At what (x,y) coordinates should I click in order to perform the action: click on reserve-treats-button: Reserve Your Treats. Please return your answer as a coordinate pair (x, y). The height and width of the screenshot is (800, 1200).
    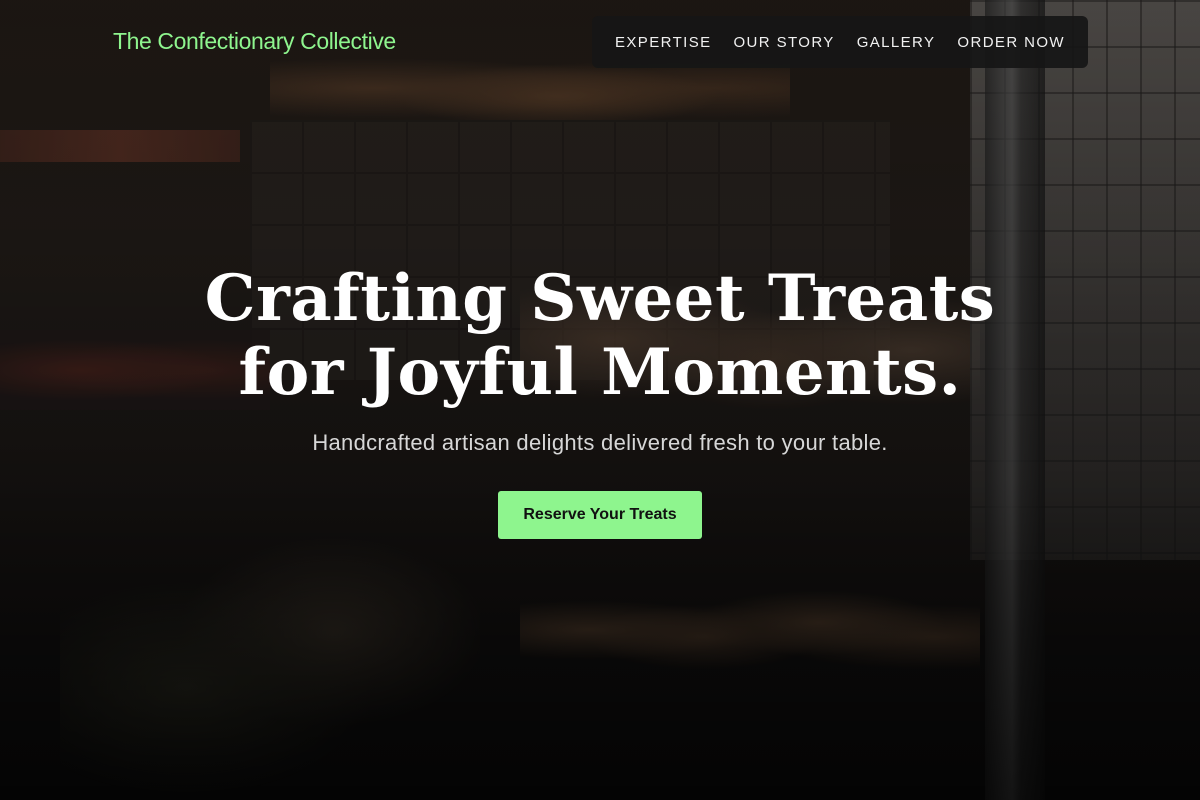
    Looking at the image, I should click on (600, 515).